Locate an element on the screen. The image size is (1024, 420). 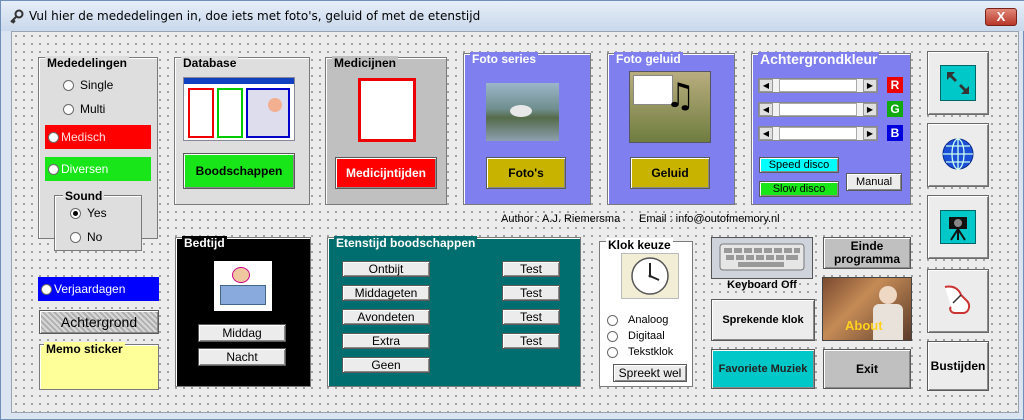
resize-button is located at coordinates (958, 83).